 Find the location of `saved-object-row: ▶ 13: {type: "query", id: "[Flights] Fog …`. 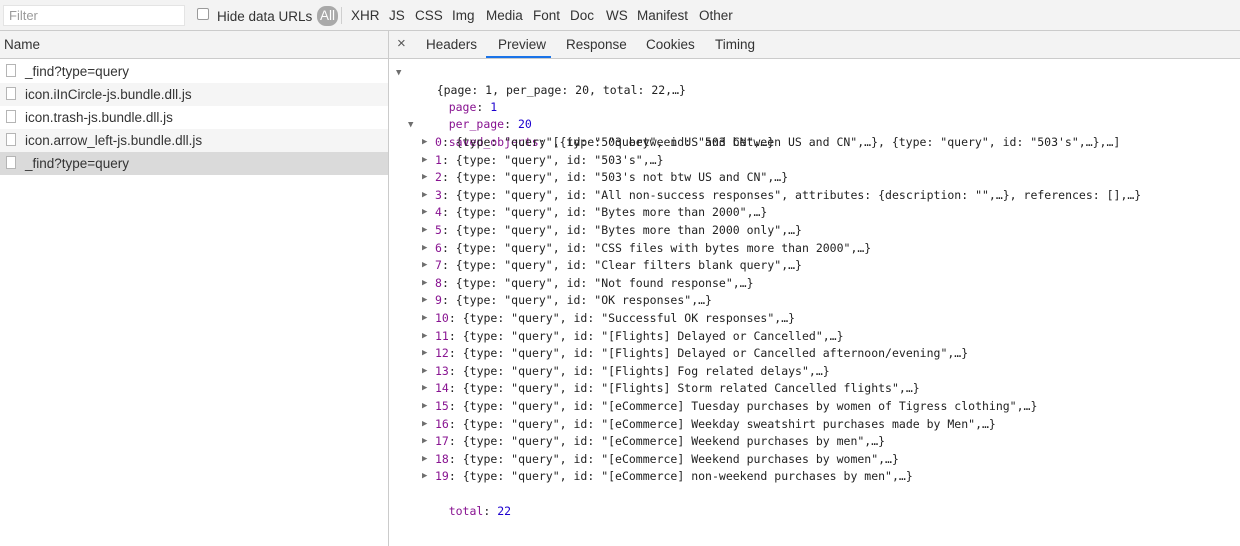

saved-object-row: ▶ 13: {type: "query", id: "[Flights] Fog … is located at coordinates (626, 371).